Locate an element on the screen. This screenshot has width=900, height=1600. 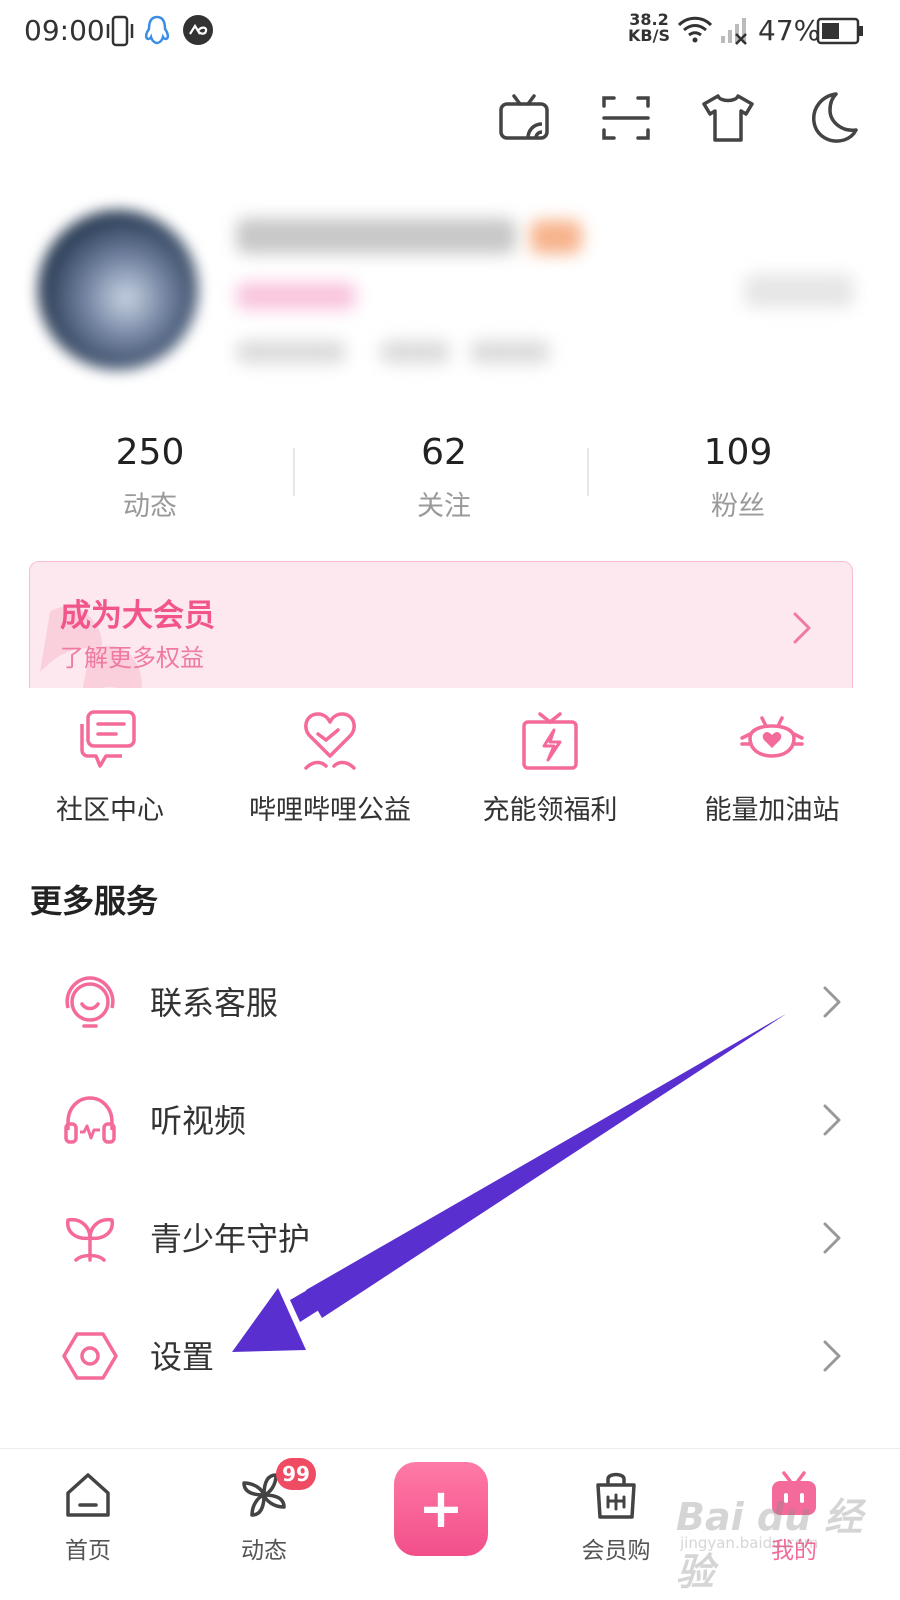
grid-item-community: 社区中心 is located at coordinates (110, 769).